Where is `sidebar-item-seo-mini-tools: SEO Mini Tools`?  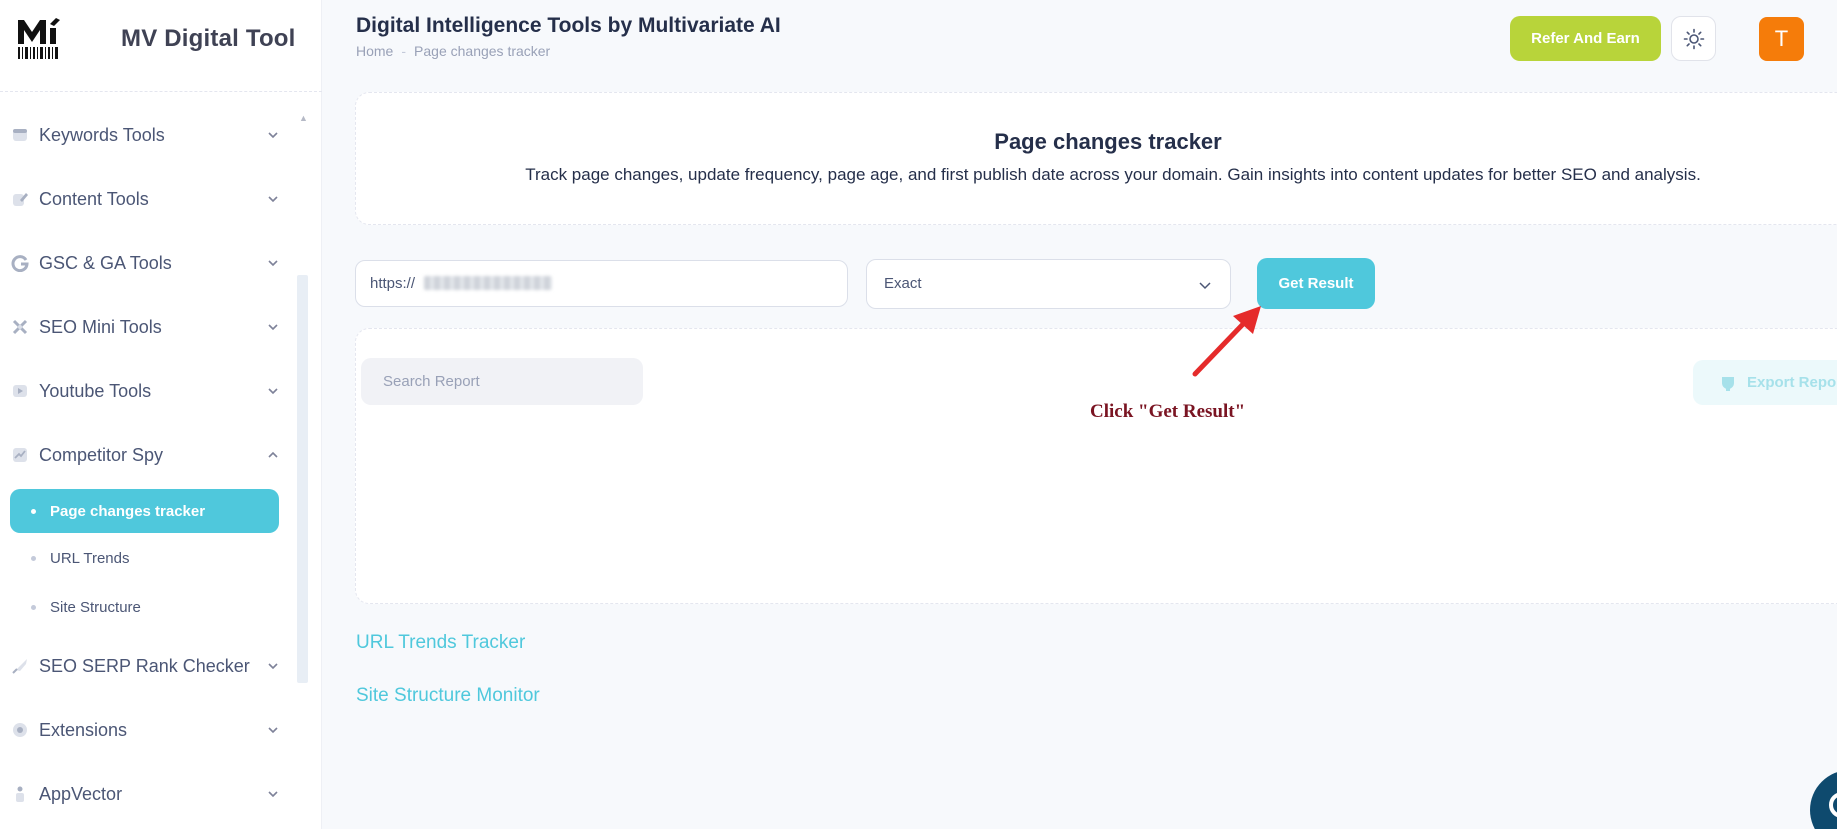
sidebar-item-seo-mini-tools: SEO Mini Tools is located at coordinates (145, 327).